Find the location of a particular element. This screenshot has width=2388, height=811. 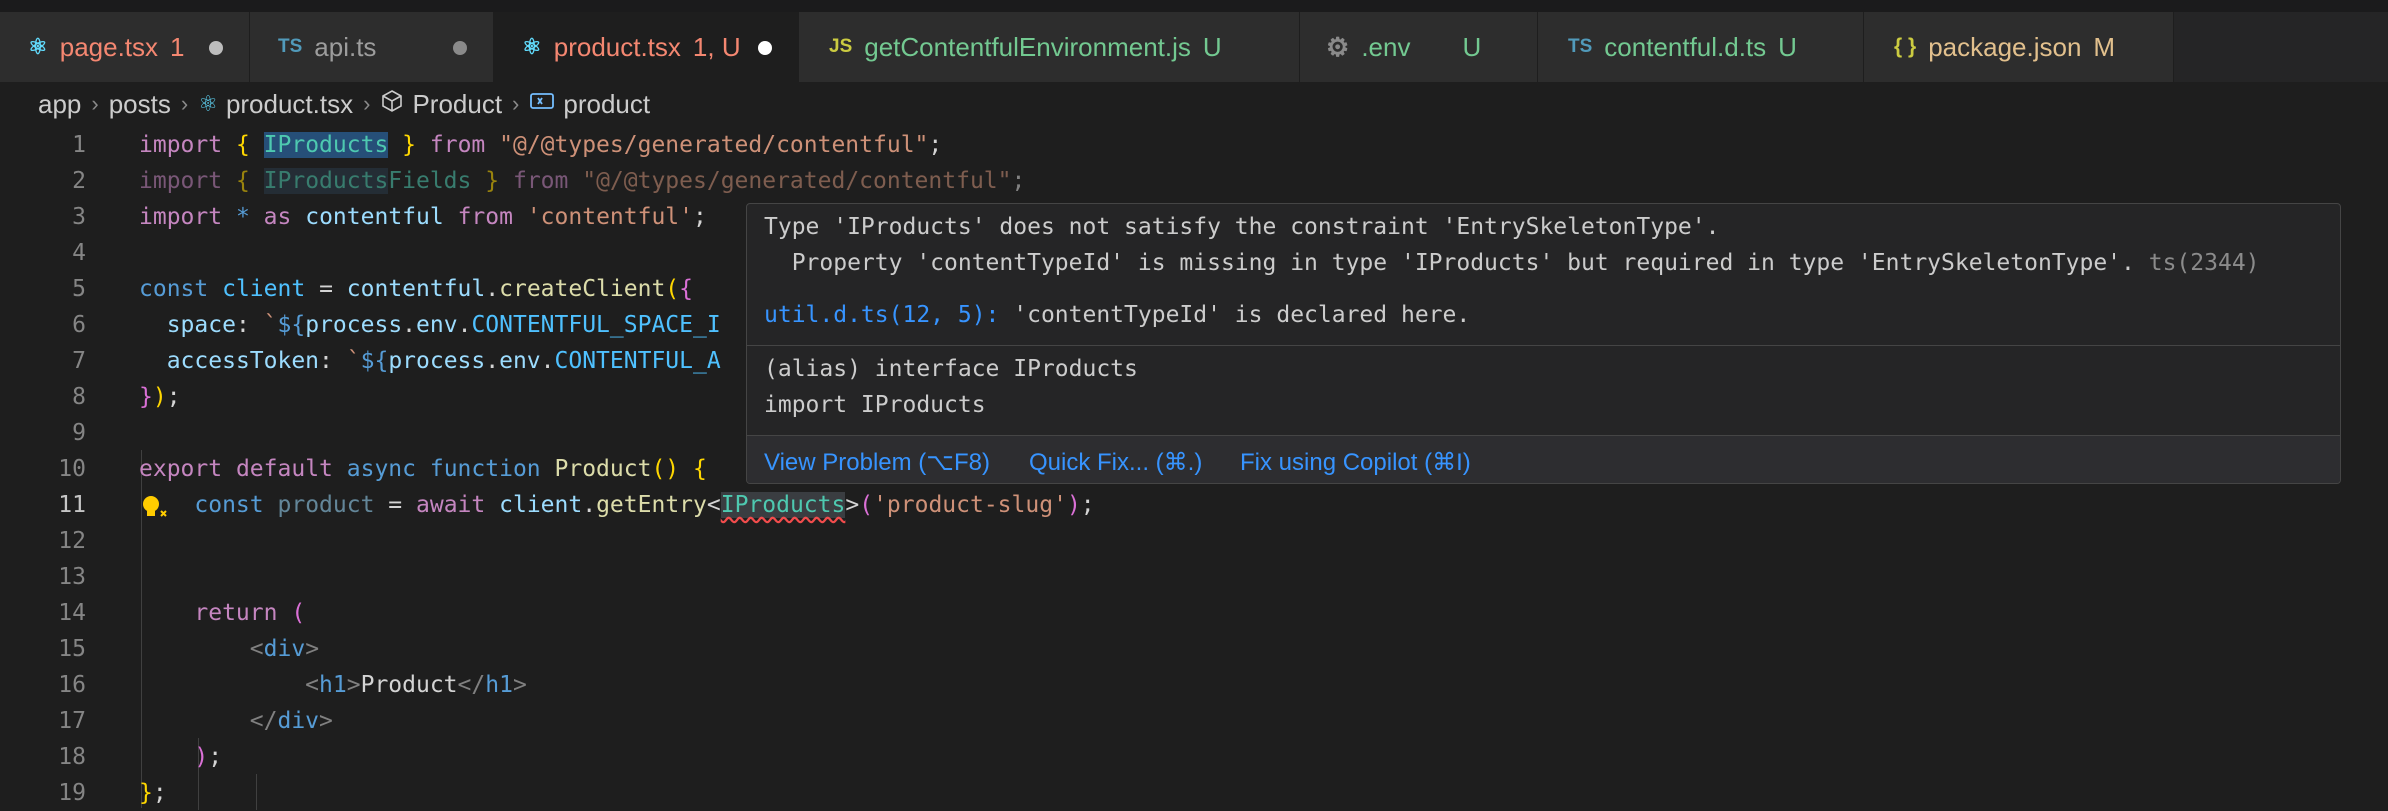

line-number: 19 is located at coordinates (72, 793).